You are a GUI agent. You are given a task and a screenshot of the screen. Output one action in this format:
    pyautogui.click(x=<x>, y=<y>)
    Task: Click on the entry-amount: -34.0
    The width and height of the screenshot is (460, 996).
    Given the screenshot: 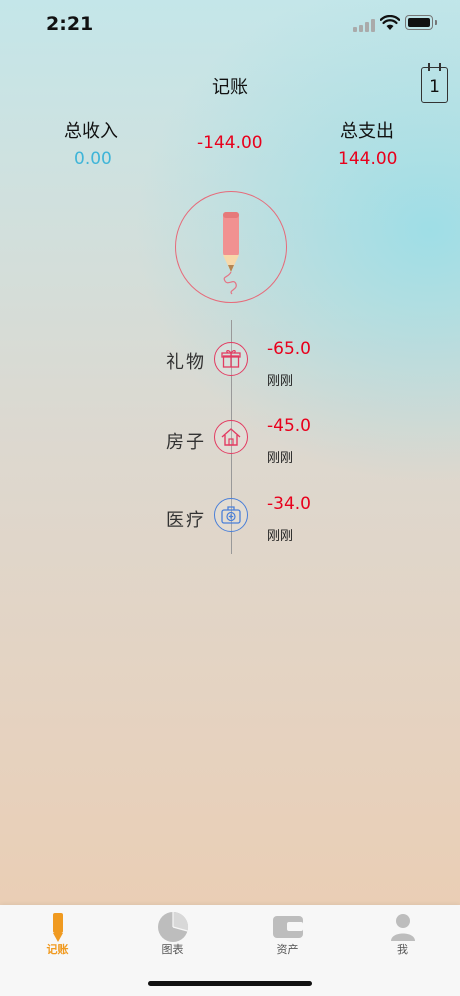 What is the action you would take?
    pyautogui.click(x=289, y=504)
    